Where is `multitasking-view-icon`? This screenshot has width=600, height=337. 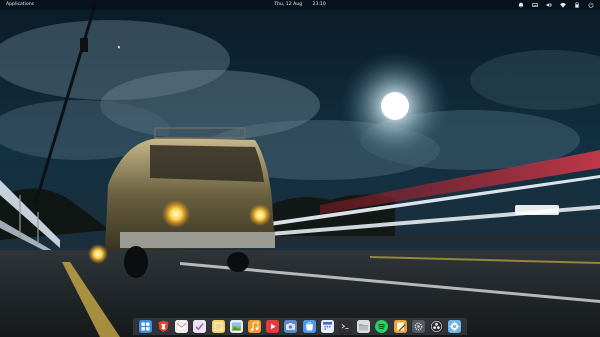 multitasking-view-icon is located at coordinates (145, 326).